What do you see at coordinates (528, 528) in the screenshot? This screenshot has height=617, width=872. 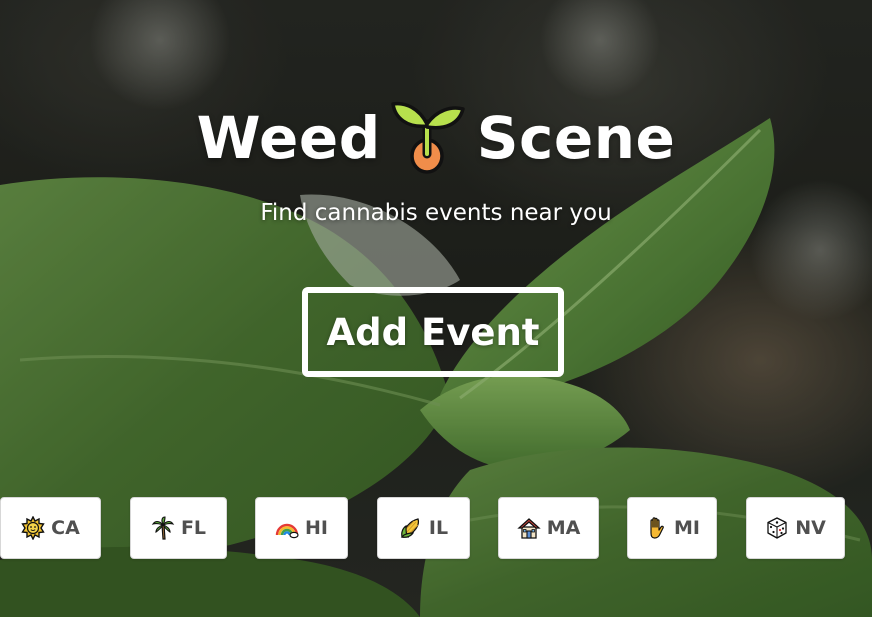 I see `house-icon` at bounding box center [528, 528].